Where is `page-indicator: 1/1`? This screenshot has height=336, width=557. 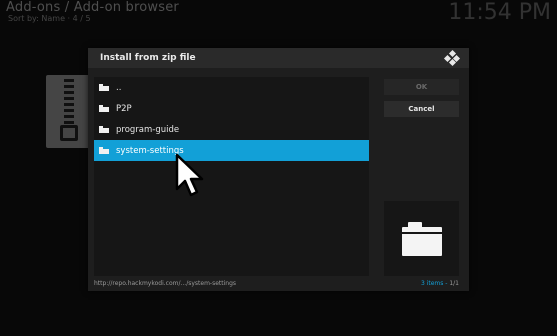 page-indicator: 1/1 is located at coordinates (454, 283).